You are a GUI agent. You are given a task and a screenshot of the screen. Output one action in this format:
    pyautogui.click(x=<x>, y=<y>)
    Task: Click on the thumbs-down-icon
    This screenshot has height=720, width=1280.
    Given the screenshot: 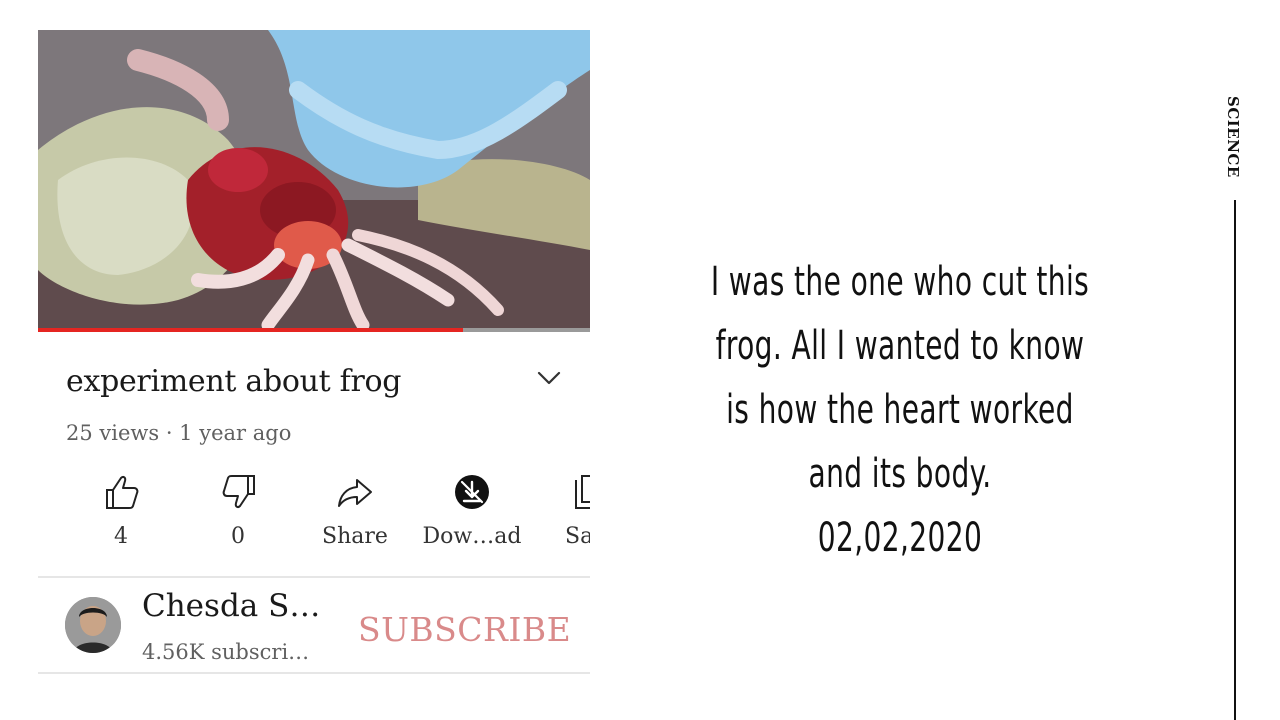 What is the action you would take?
    pyautogui.click(x=238, y=491)
    